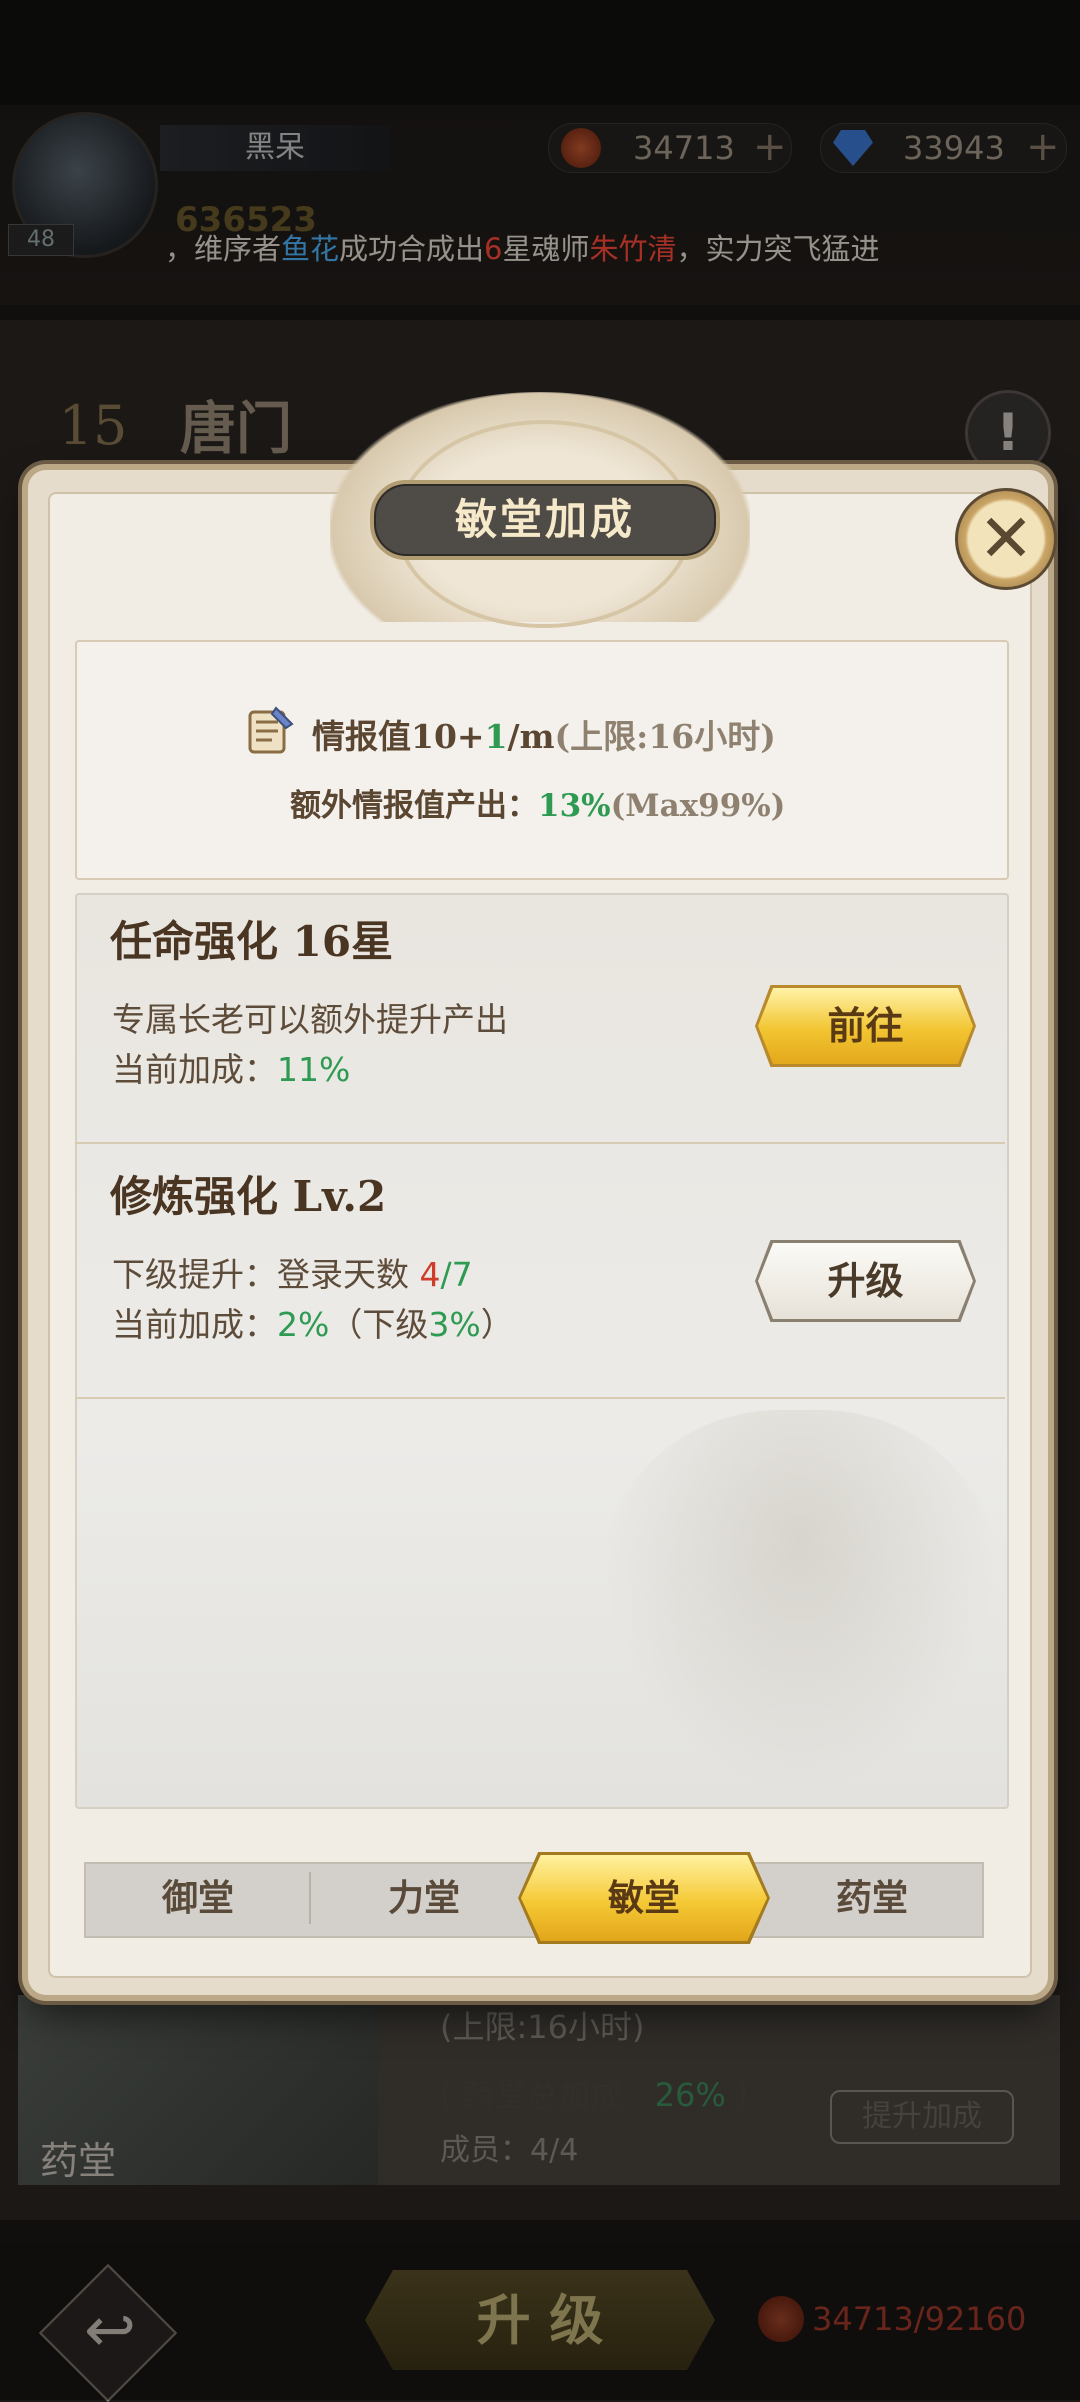 The height and width of the screenshot is (2402, 1080). Describe the element at coordinates (303, 1324) in the screenshot. I see `bonus-value: 2%` at that location.